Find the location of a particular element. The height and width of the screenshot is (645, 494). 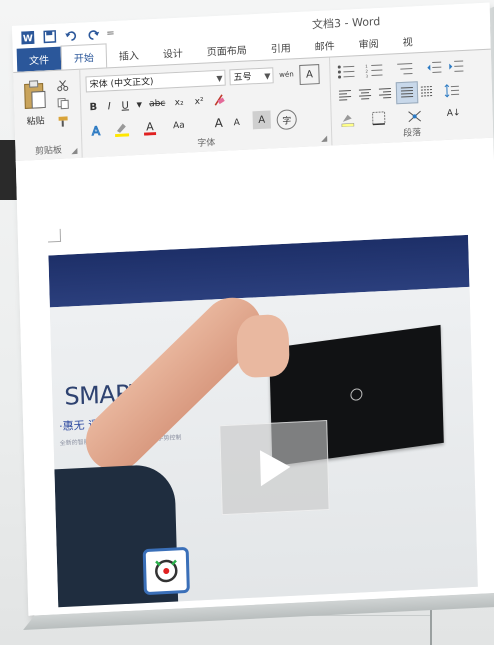

line-spacing-icon is located at coordinates (452, 90).